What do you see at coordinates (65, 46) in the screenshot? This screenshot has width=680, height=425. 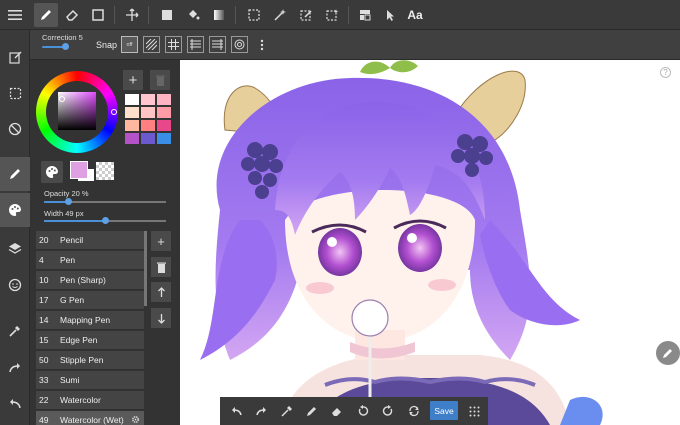 I see `correction-slider-thumb` at bounding box center [65, 46].